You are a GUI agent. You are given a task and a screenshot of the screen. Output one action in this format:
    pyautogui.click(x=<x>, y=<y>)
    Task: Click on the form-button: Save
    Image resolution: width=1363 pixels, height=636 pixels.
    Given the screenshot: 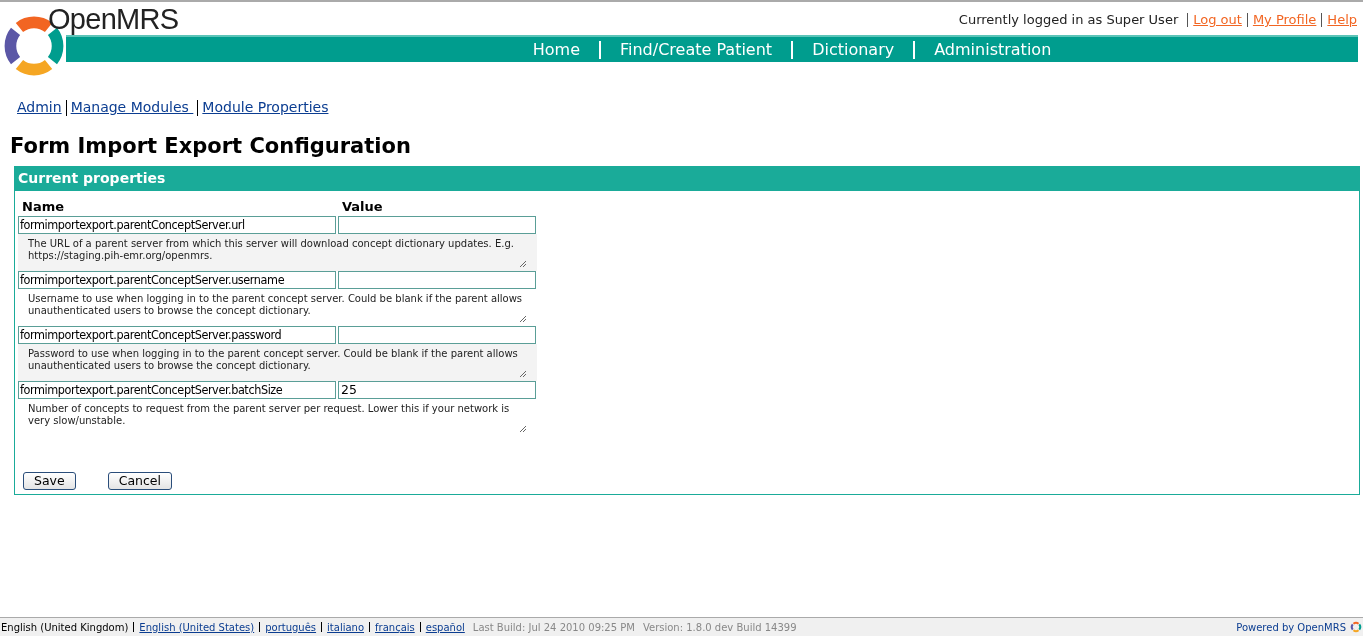 What is the action you would take?
    pyautogui.click(x=49, y=481)
    